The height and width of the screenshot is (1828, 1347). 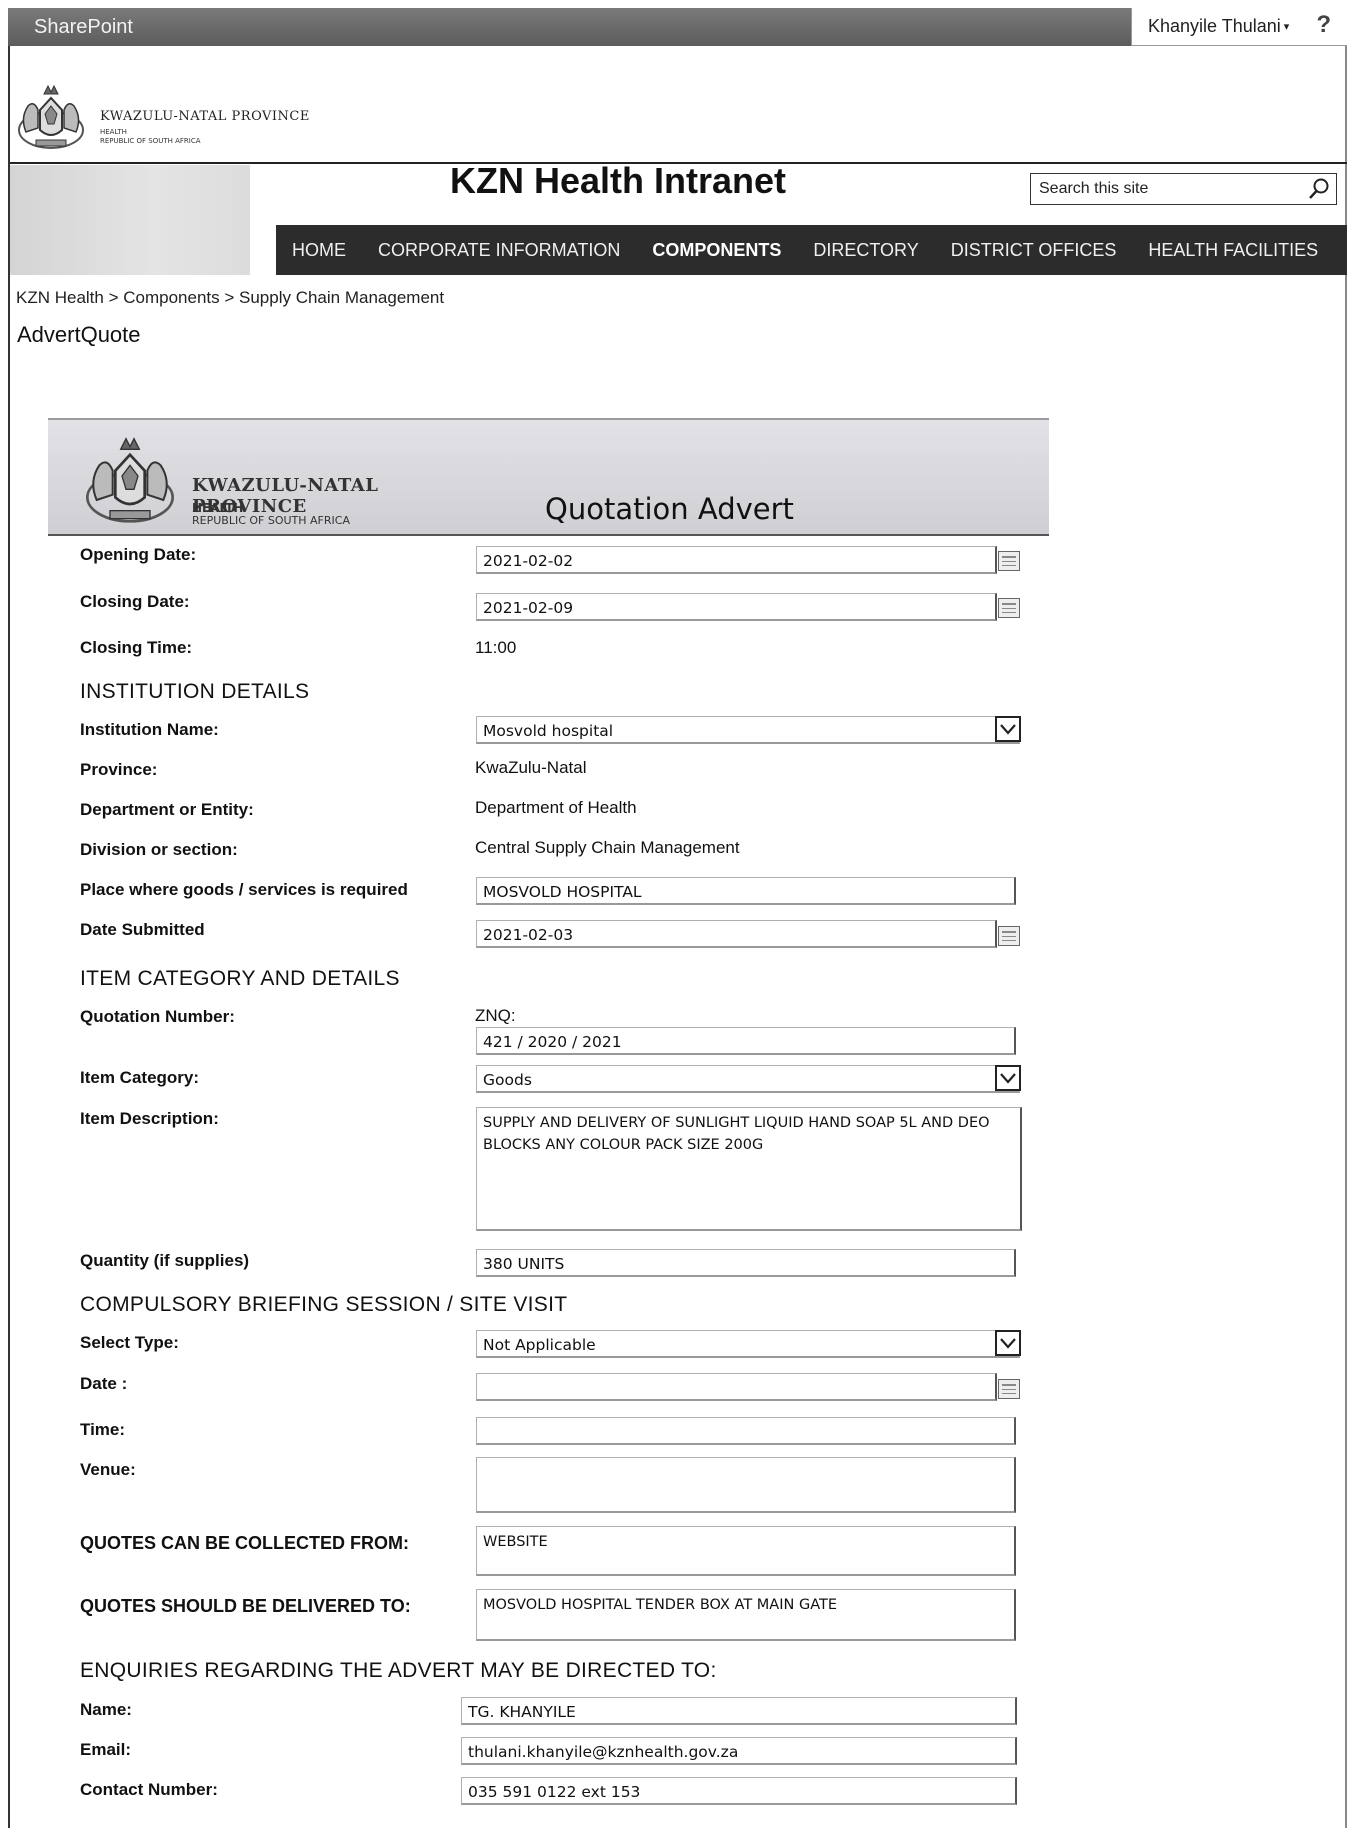 What do you see at coordinates (524, 1264) in the screenshot?
I see `quantity-value: 380 UNITS` at bounding box center [524, 1264].